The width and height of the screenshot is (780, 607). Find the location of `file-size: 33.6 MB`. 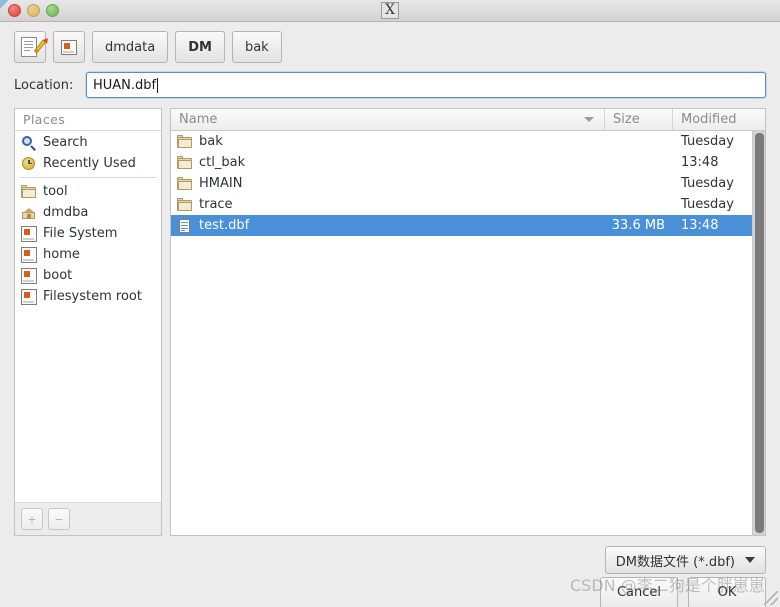

file-size: 33.6 MB is located at coordinates (638, 225).